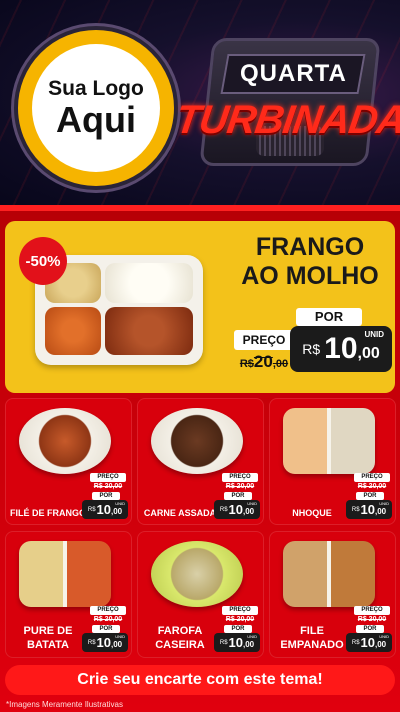 The image size is (400, 712). I want to click on product-name: CARNE ASSADA, so click(180, 513).